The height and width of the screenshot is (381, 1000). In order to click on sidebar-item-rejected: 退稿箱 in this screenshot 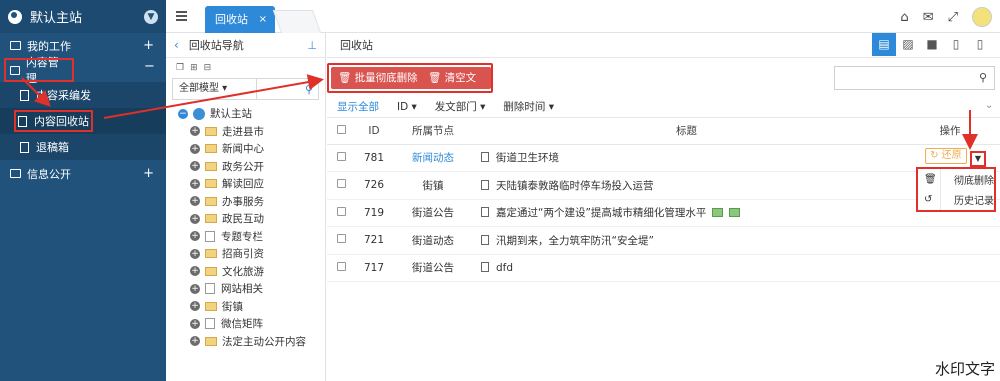, I will do `click(83, 147)`.